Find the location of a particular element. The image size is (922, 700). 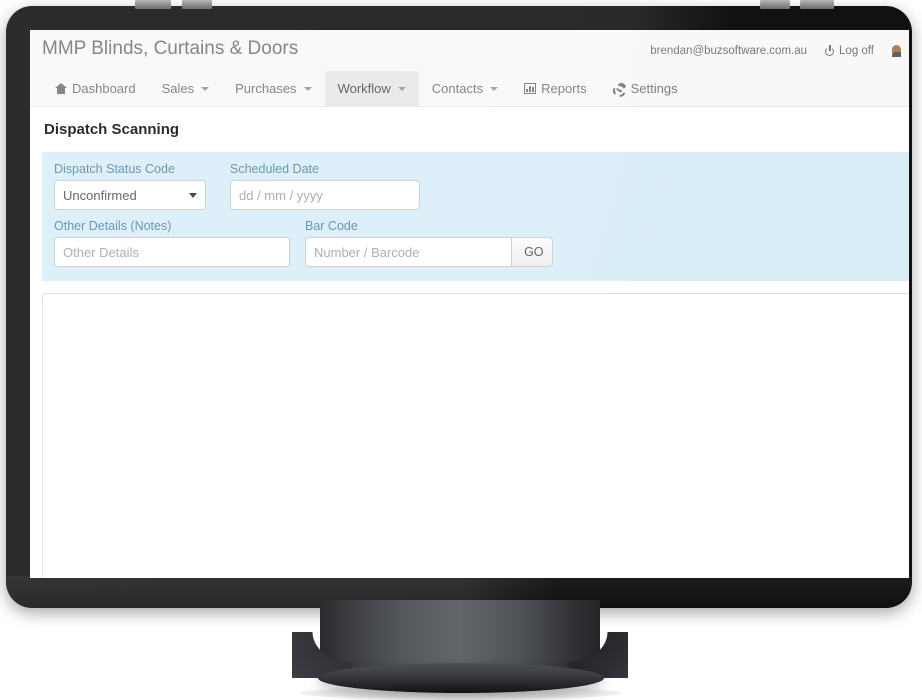

nav-label: Settings is located at coordinates (654, 88).